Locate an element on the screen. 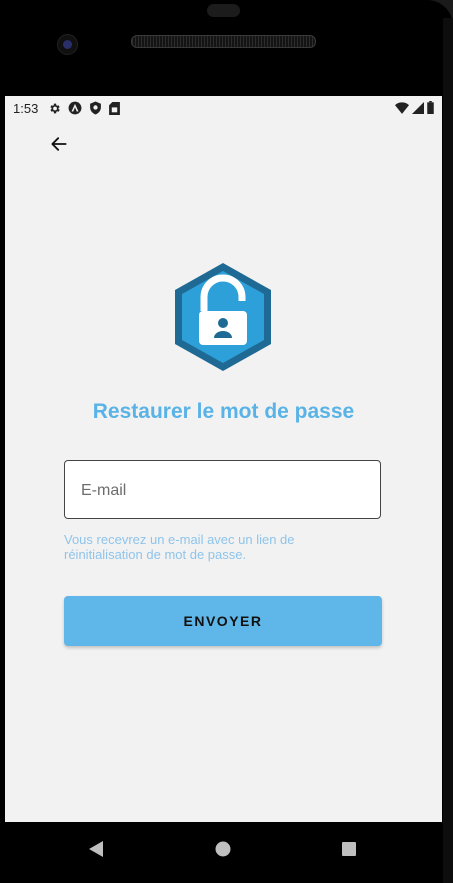 The image size is (453, 883). system-nav-bar is located at coordinates (221, 852).